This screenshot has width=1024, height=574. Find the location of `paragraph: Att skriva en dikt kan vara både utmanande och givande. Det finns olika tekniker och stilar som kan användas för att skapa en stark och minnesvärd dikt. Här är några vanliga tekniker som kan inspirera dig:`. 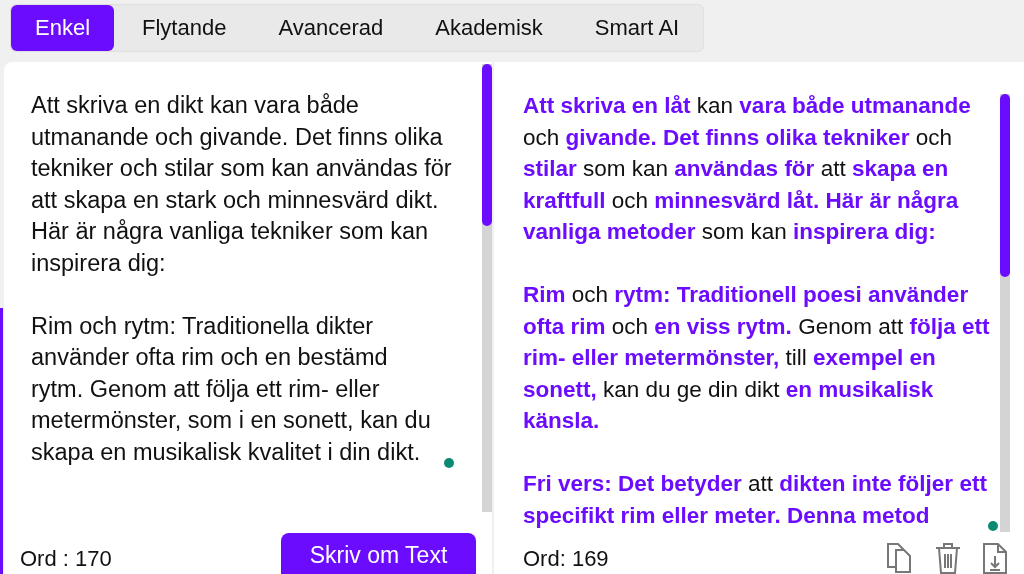

paragraph: Att skriva en dikt kan vara både utmanande och givande. Det finns olika tekniker och stilar som kan användas för att skapa en stark och minnesvärd dikt. Här är några vanliga tekniker som kan inspirera dig: is located at coordinates (242, 184).